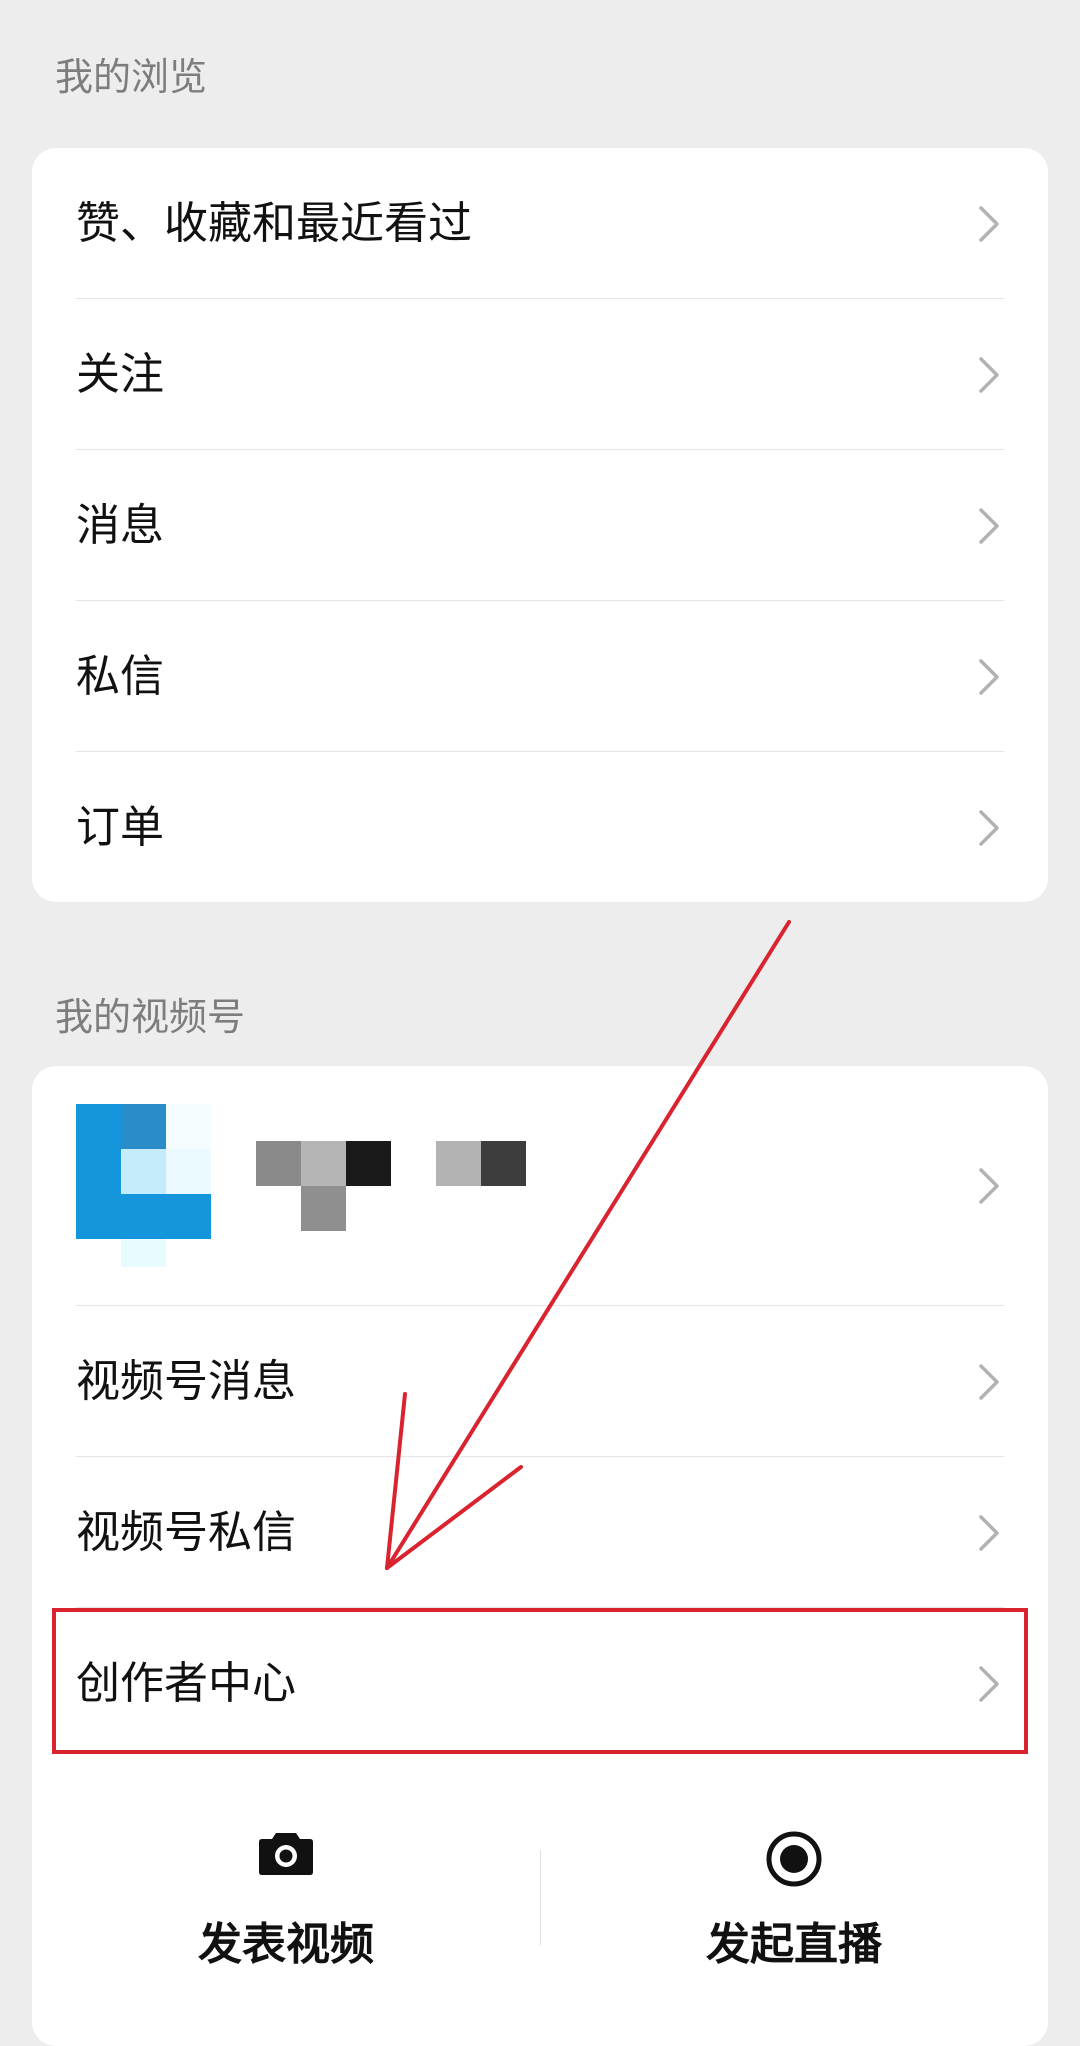 This screenshot has width=1080, height=2046. Describe the element at coordinates (540, 827) in the screenshot. I see `orders-item: 订单` at that location.